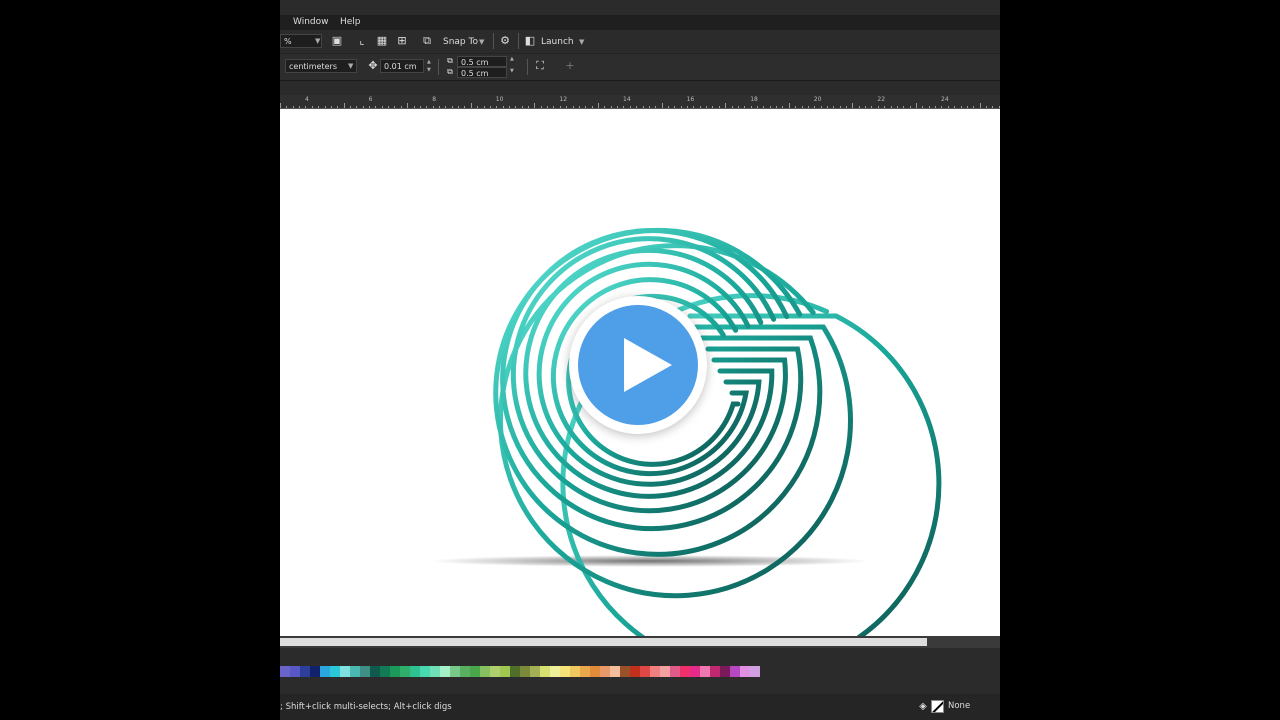 The width and height of the screenshot is (1280, 720). What do you see at coordinates (402, 66) in the screenshot?
I see `nudge-distance-field: 0.01 cm` at bounding box center [402, 66].